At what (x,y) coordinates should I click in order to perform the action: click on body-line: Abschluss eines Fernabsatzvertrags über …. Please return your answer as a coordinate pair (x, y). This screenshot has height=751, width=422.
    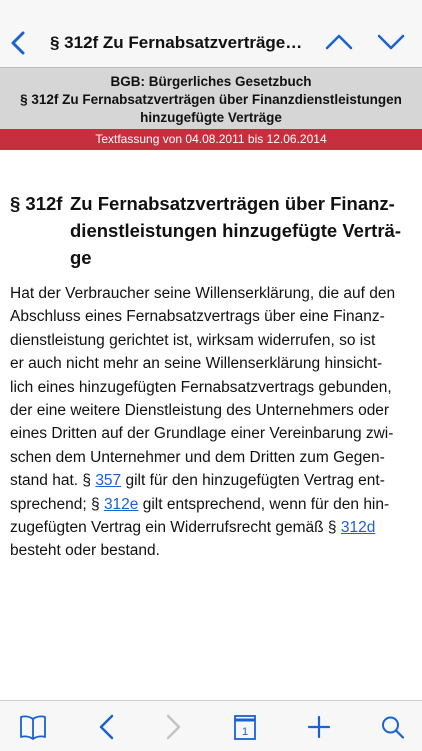
    Looking at the image, I should click on (197, 317).